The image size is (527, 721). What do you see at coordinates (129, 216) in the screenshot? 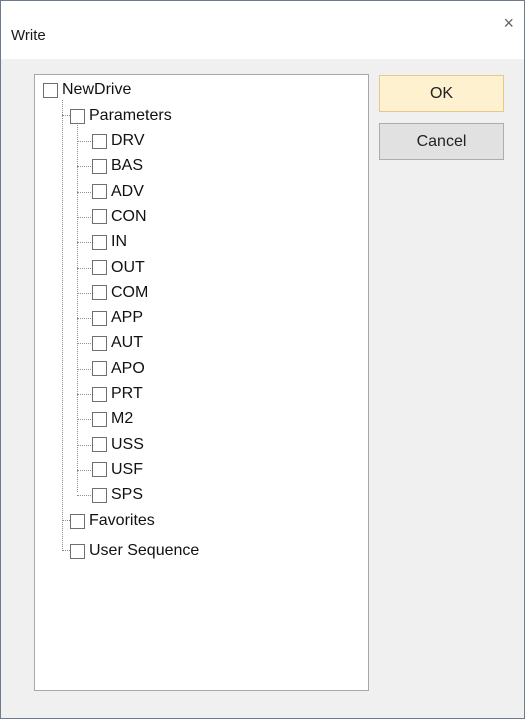
I see `tree-node-label: CON` at bounding box center [129, 216].